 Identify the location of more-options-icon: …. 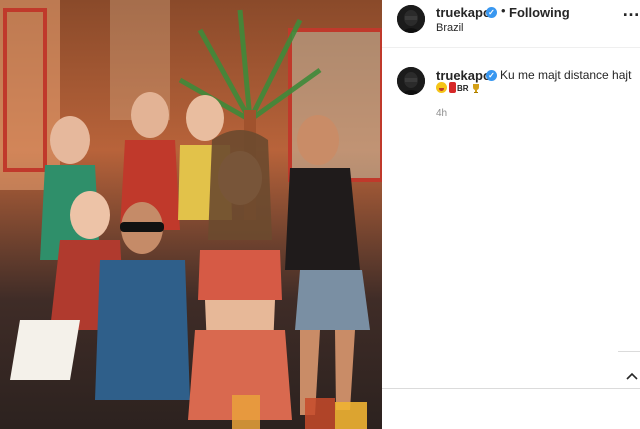
(631, 10).